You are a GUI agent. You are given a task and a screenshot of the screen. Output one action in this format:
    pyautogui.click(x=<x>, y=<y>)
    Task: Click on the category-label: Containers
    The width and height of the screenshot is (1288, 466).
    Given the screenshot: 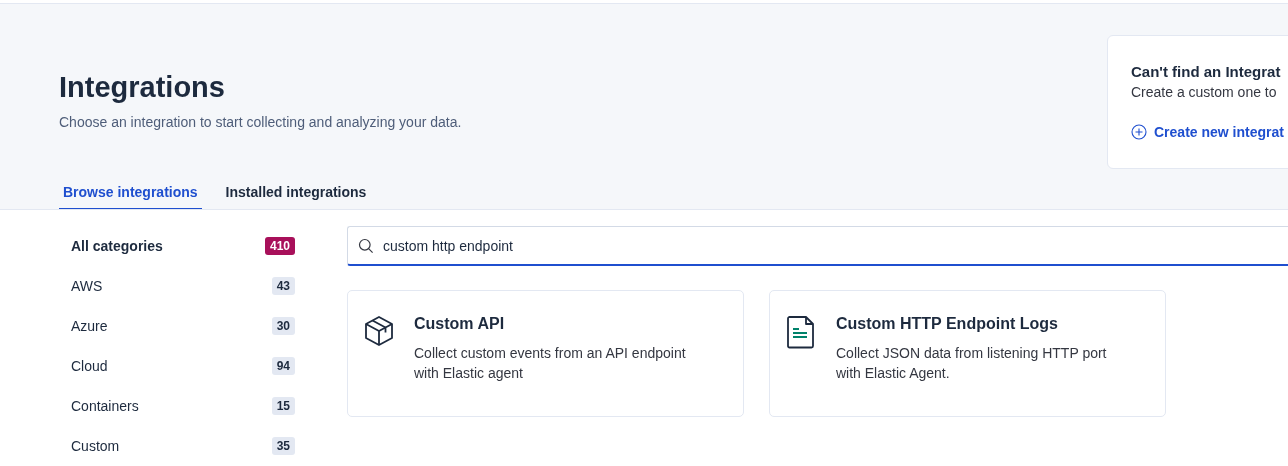 What is the action you would take?
    pyautogui.click(x=105, y=406)
    